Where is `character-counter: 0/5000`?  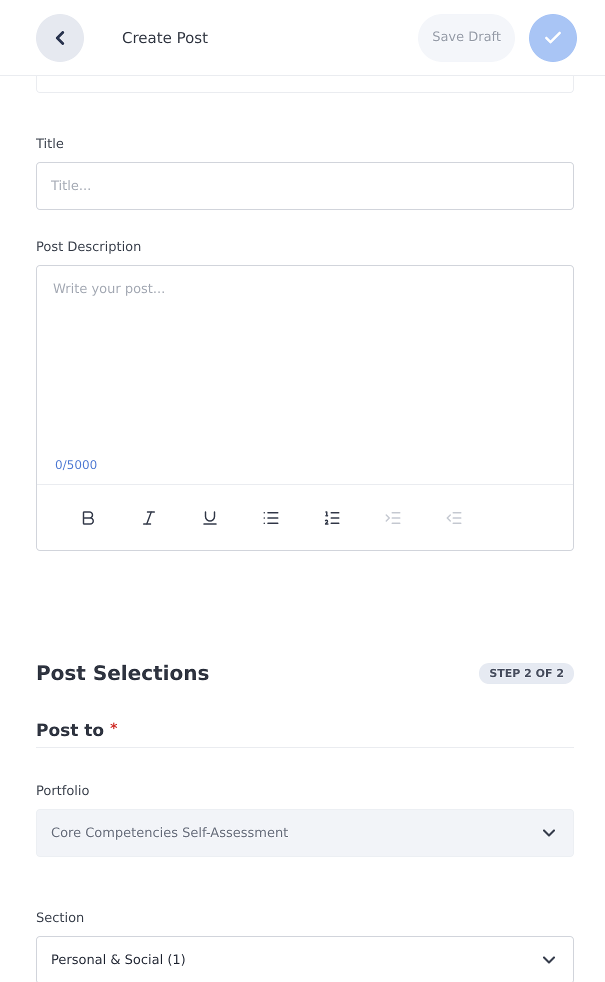
character-counter: 0/5000 is located at coordinates (76, 465).